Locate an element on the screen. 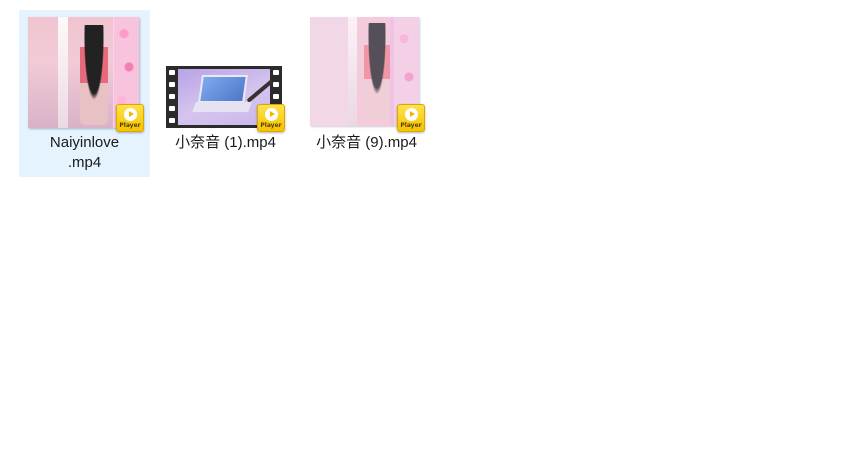  file-item-xiaonaiyin-9: Player 小奈音 (9).mp4 is located at coordinates (366, 93).